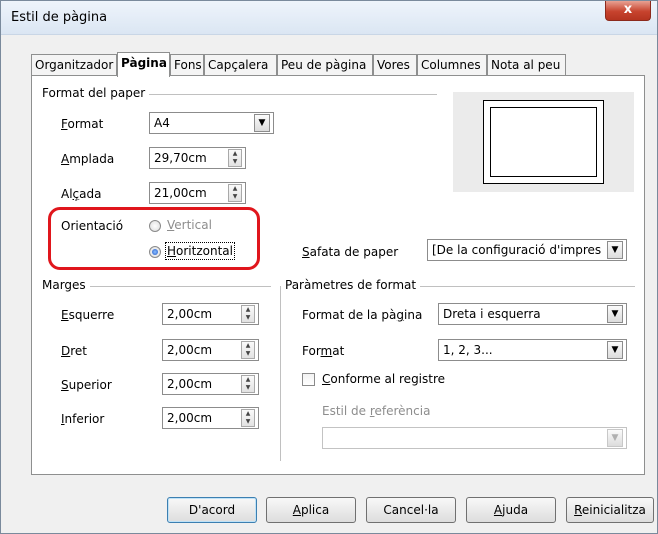 This screenshot has width=658, height=534. Describe the element at coordinates (311, 510) in the screenshot. I see `apply-button: Aplica` at that location.